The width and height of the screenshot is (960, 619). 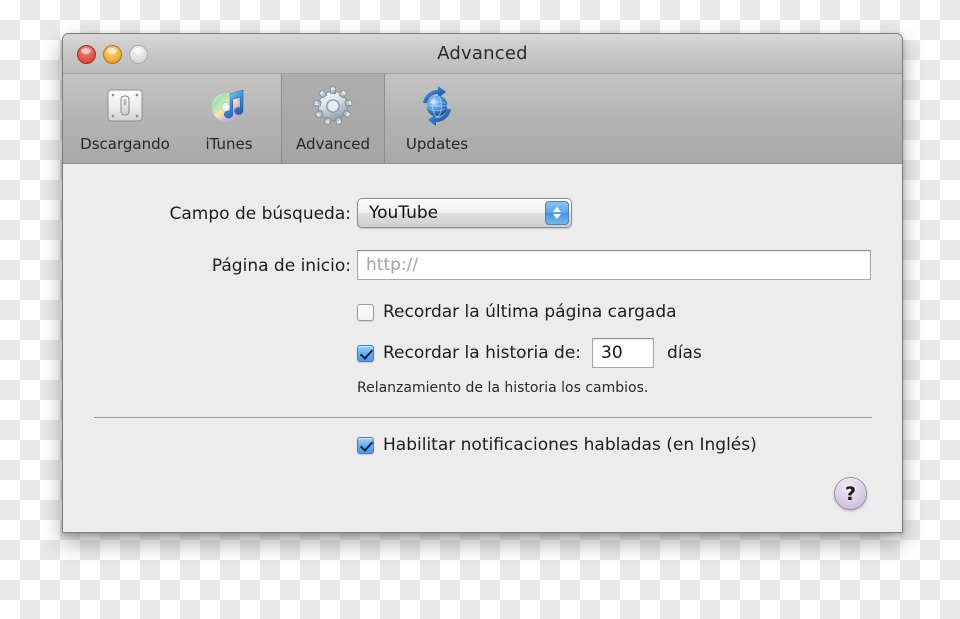 I want to click on search-field-popup-wrap: YouTube, so click(x=464, y=213).